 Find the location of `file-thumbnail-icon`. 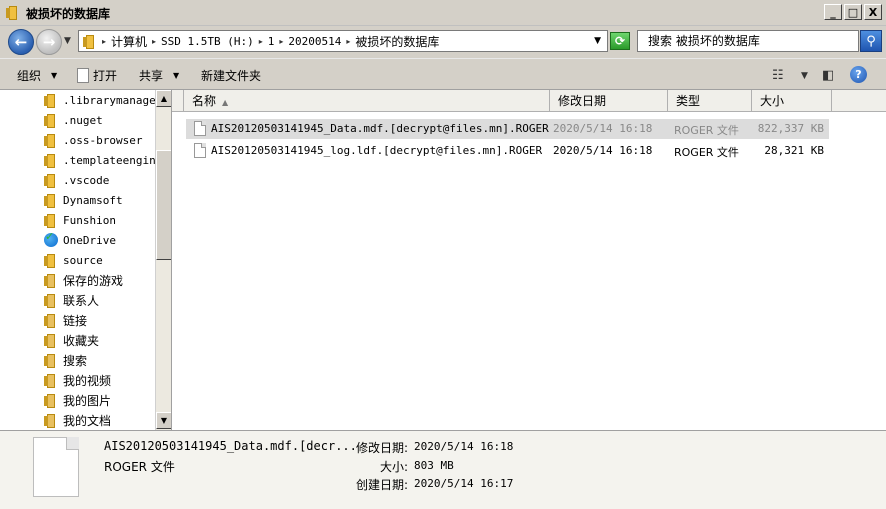

file-thumbnail-icon is located at coordinates (56, 467).